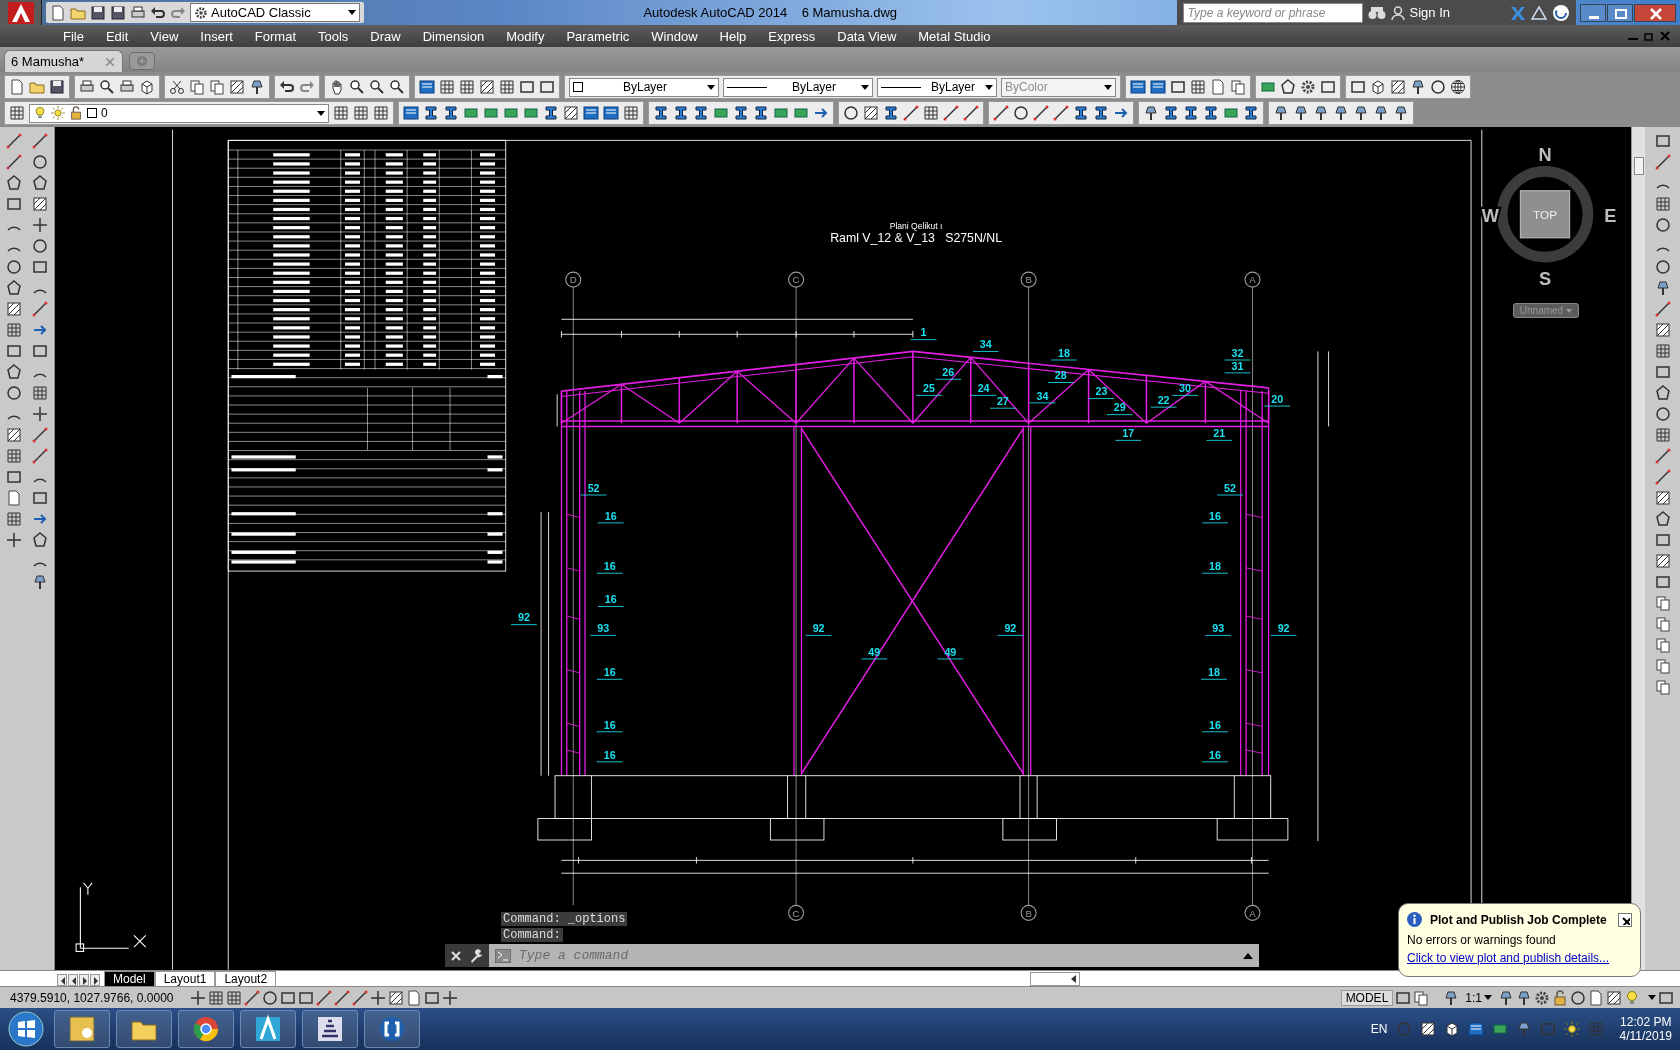 This screenshot has width=1680, height=1050. What do you see at coordinates (73, 36) in the screenshot?
I see `menu-item: File` at bounding box center [73, 36].